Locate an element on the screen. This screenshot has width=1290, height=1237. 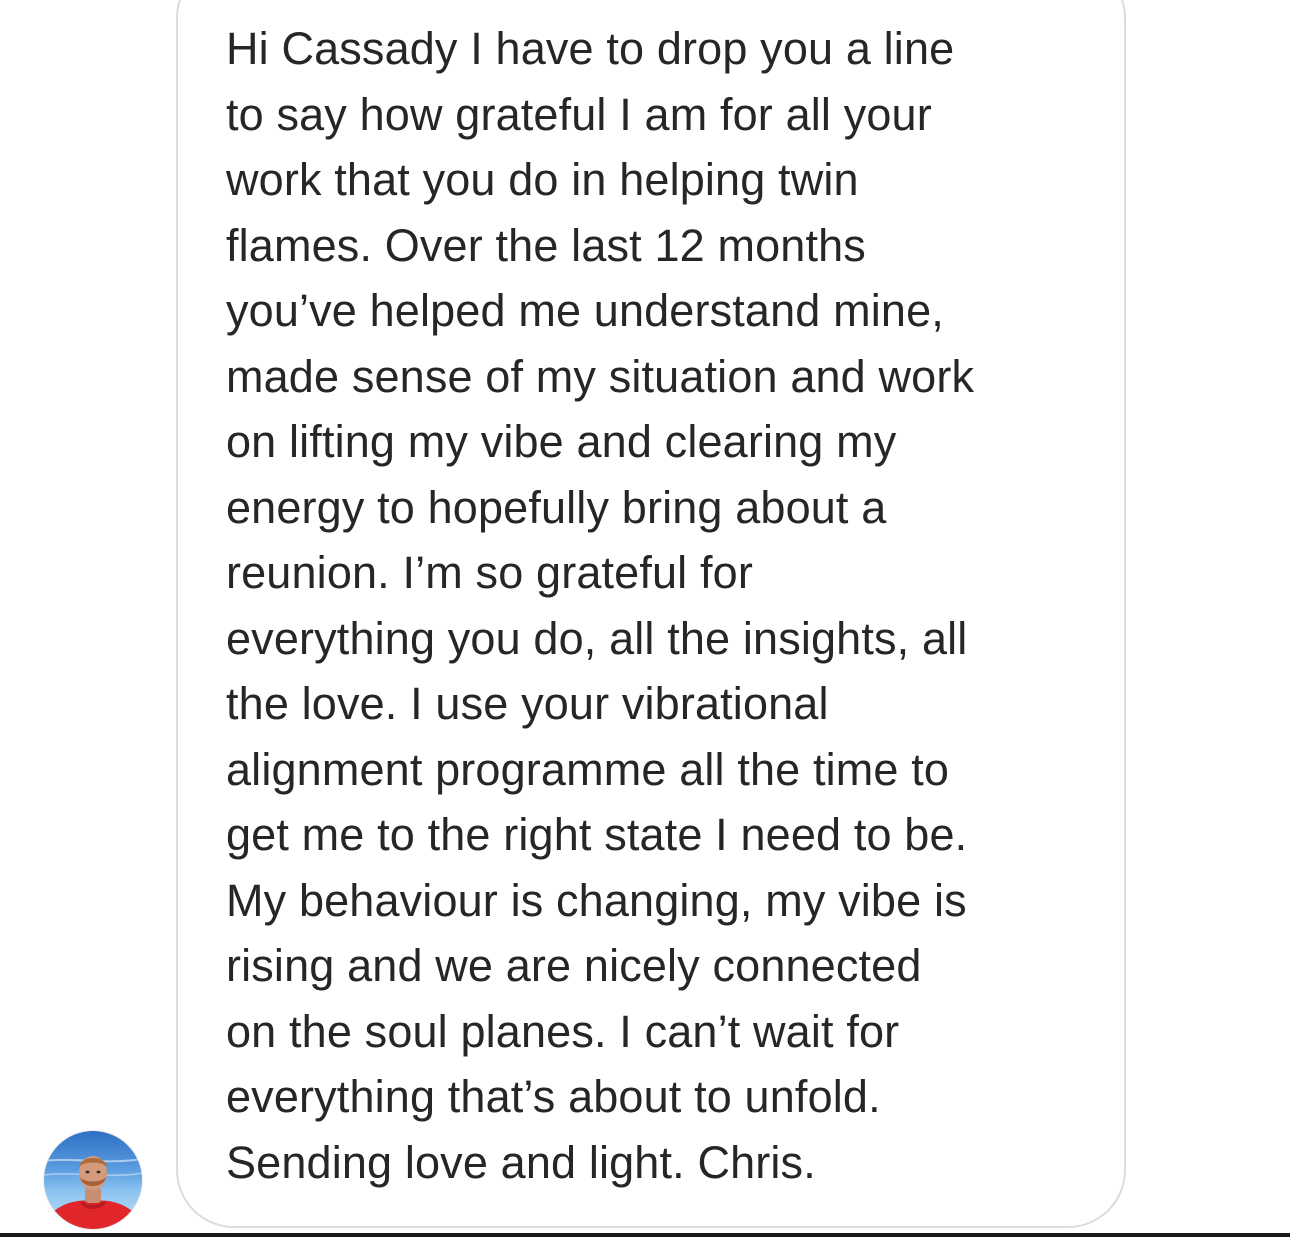
sender-avatar is located at coordinates (93, 1180).